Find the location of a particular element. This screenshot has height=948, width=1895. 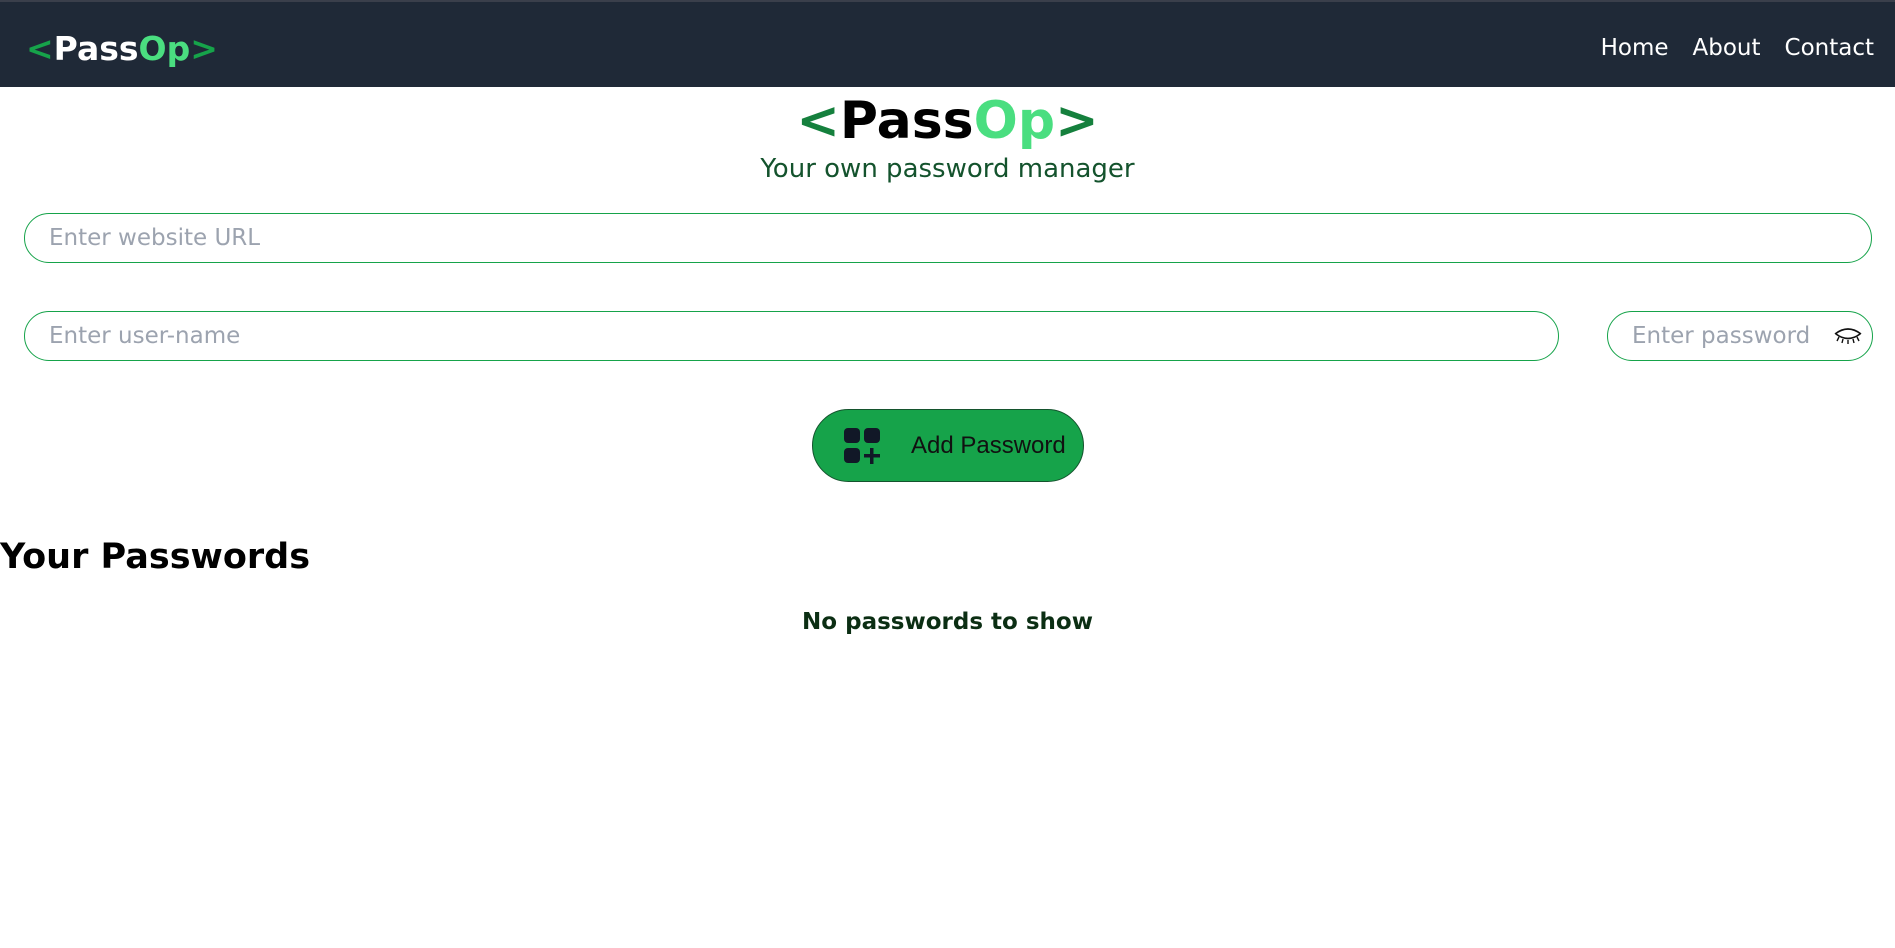

empty-passwords-message: No passwords to show is located at coordinates (947, 622).